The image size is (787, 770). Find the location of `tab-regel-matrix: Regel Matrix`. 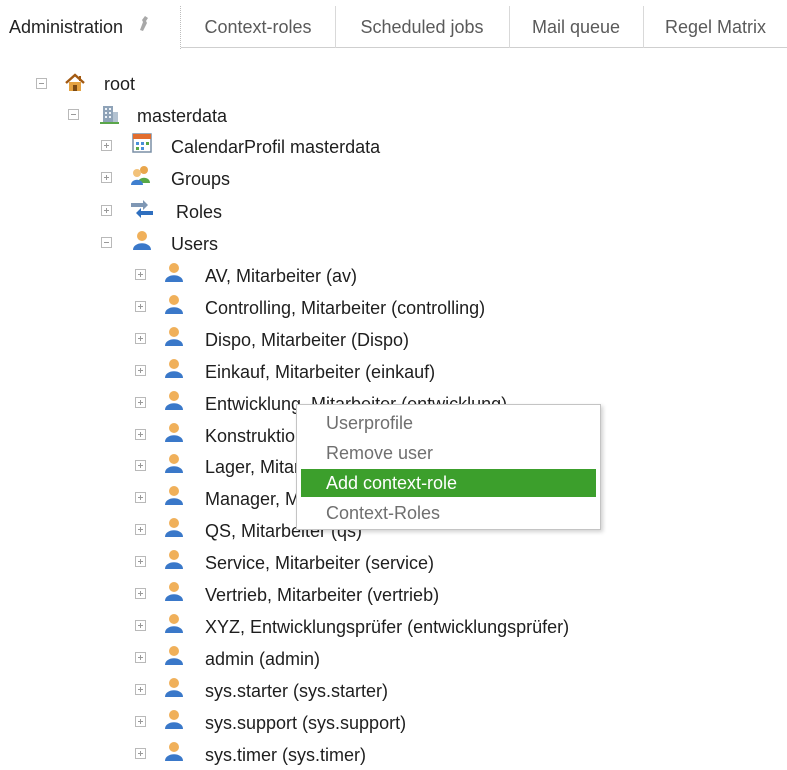

tab-regel-matrix: Regel Matrix is located at coordinates (715, 27).